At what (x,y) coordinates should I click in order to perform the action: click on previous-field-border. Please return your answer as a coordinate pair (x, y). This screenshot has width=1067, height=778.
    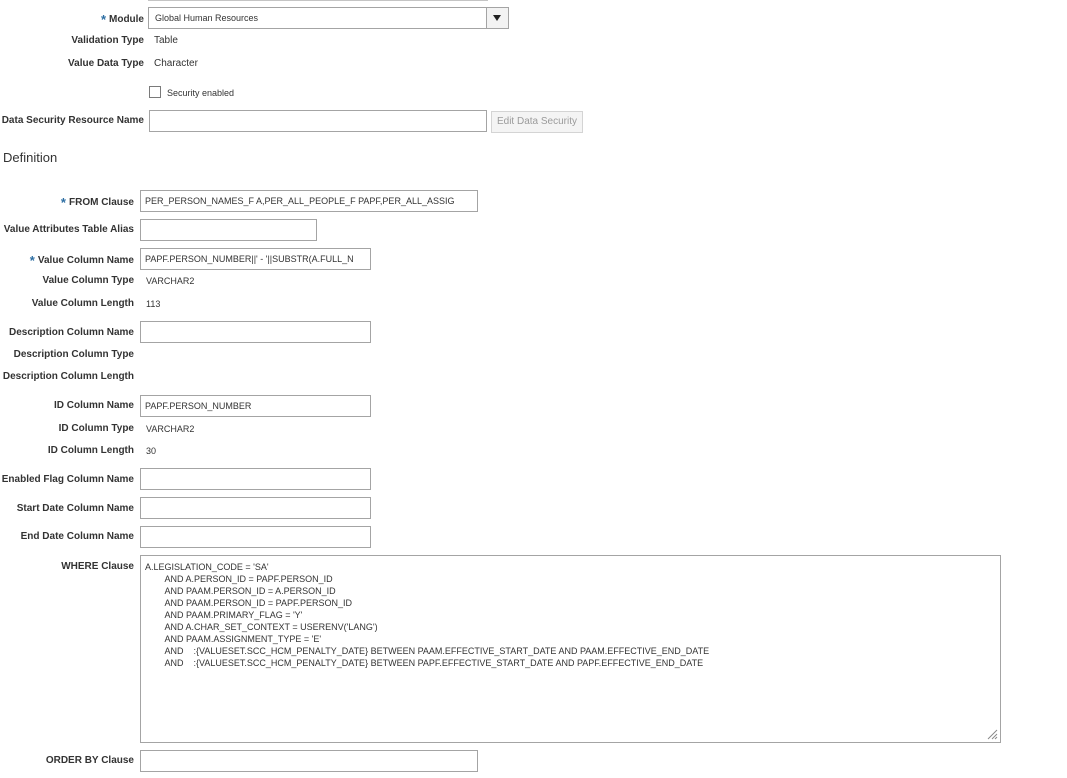
    Looking at the image, I should click on (318, 0).